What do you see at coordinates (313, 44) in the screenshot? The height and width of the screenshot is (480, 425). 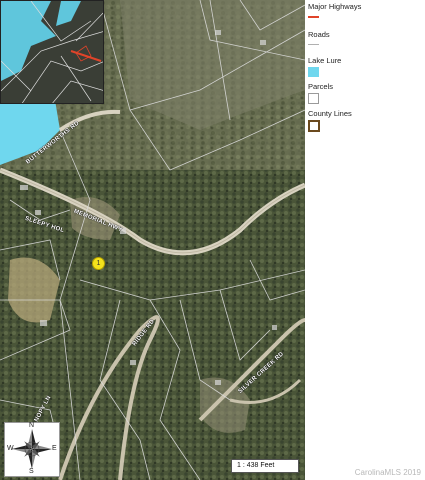 I see `road-line-icon` at bounding box center [313, 44].